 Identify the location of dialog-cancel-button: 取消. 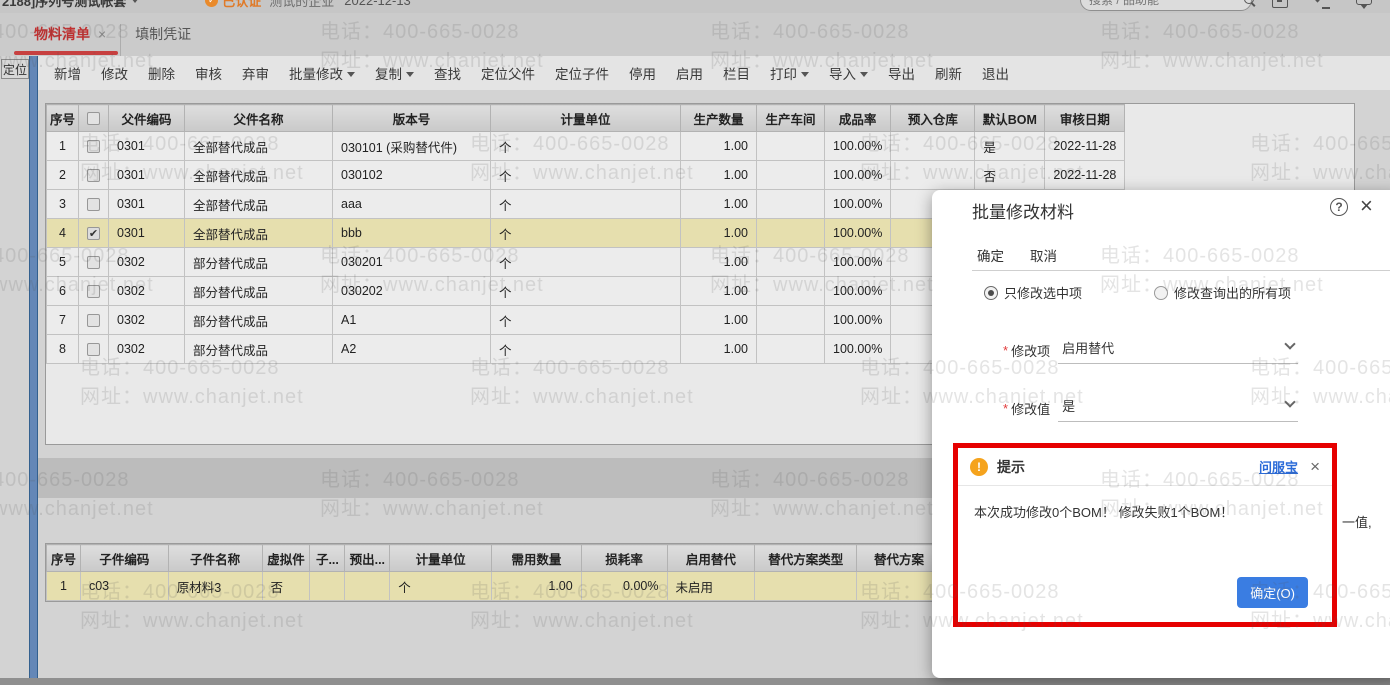
(1043, 255).